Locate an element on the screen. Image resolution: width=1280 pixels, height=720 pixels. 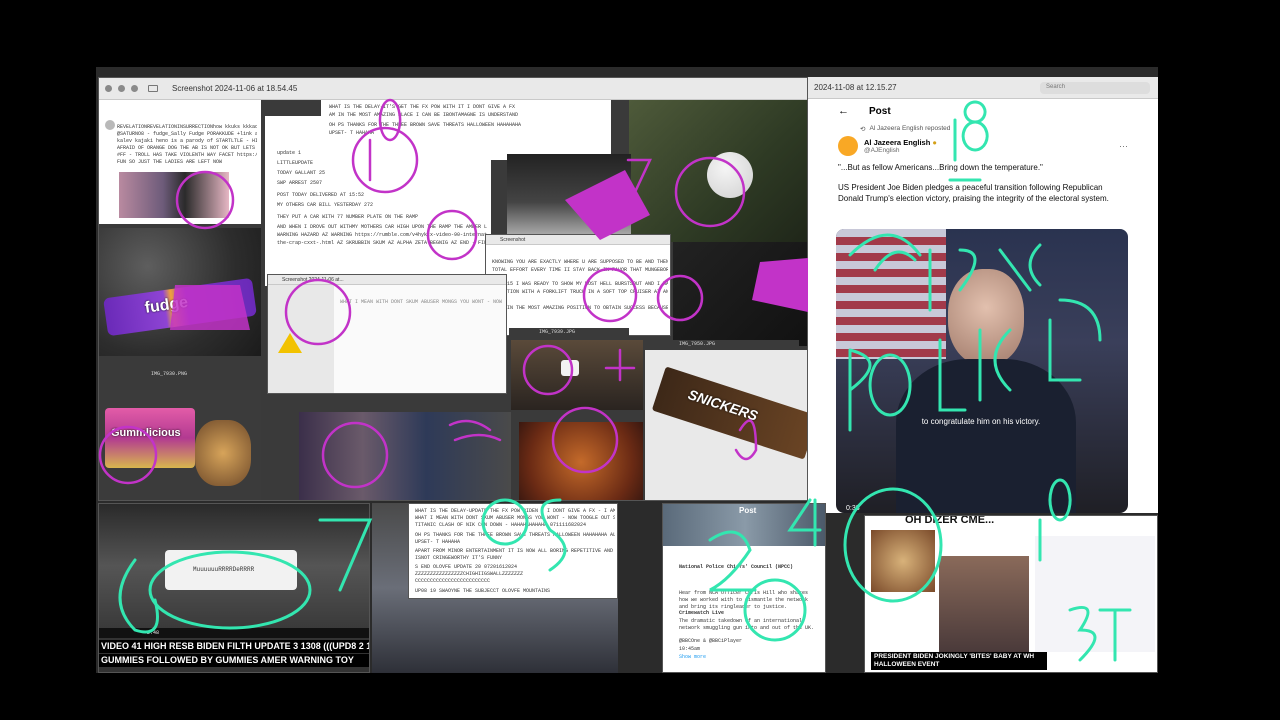
bbc-account: National Police Chiefs' Council (NPCC) is located at coordinates (736, 567).